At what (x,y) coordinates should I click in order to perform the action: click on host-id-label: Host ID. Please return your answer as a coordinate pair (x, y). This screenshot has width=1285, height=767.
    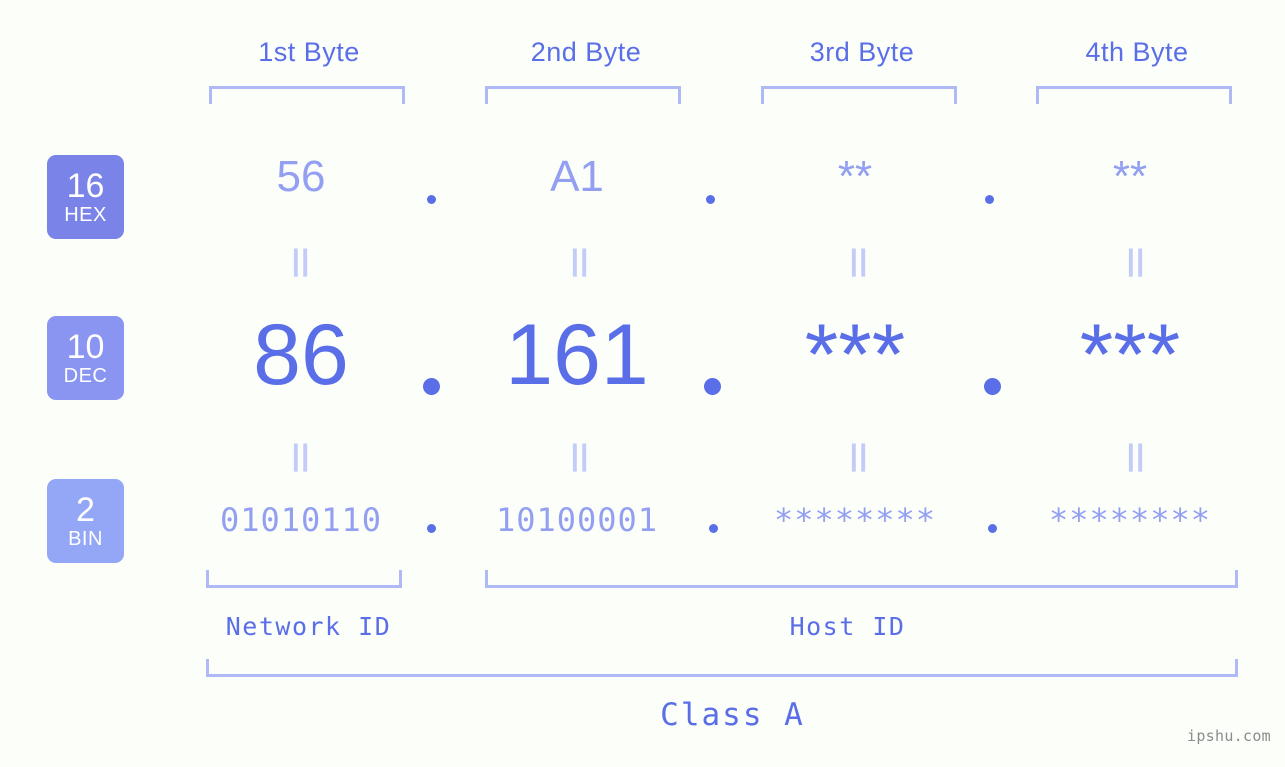
    Looking at the image, I should click on (847, 626).